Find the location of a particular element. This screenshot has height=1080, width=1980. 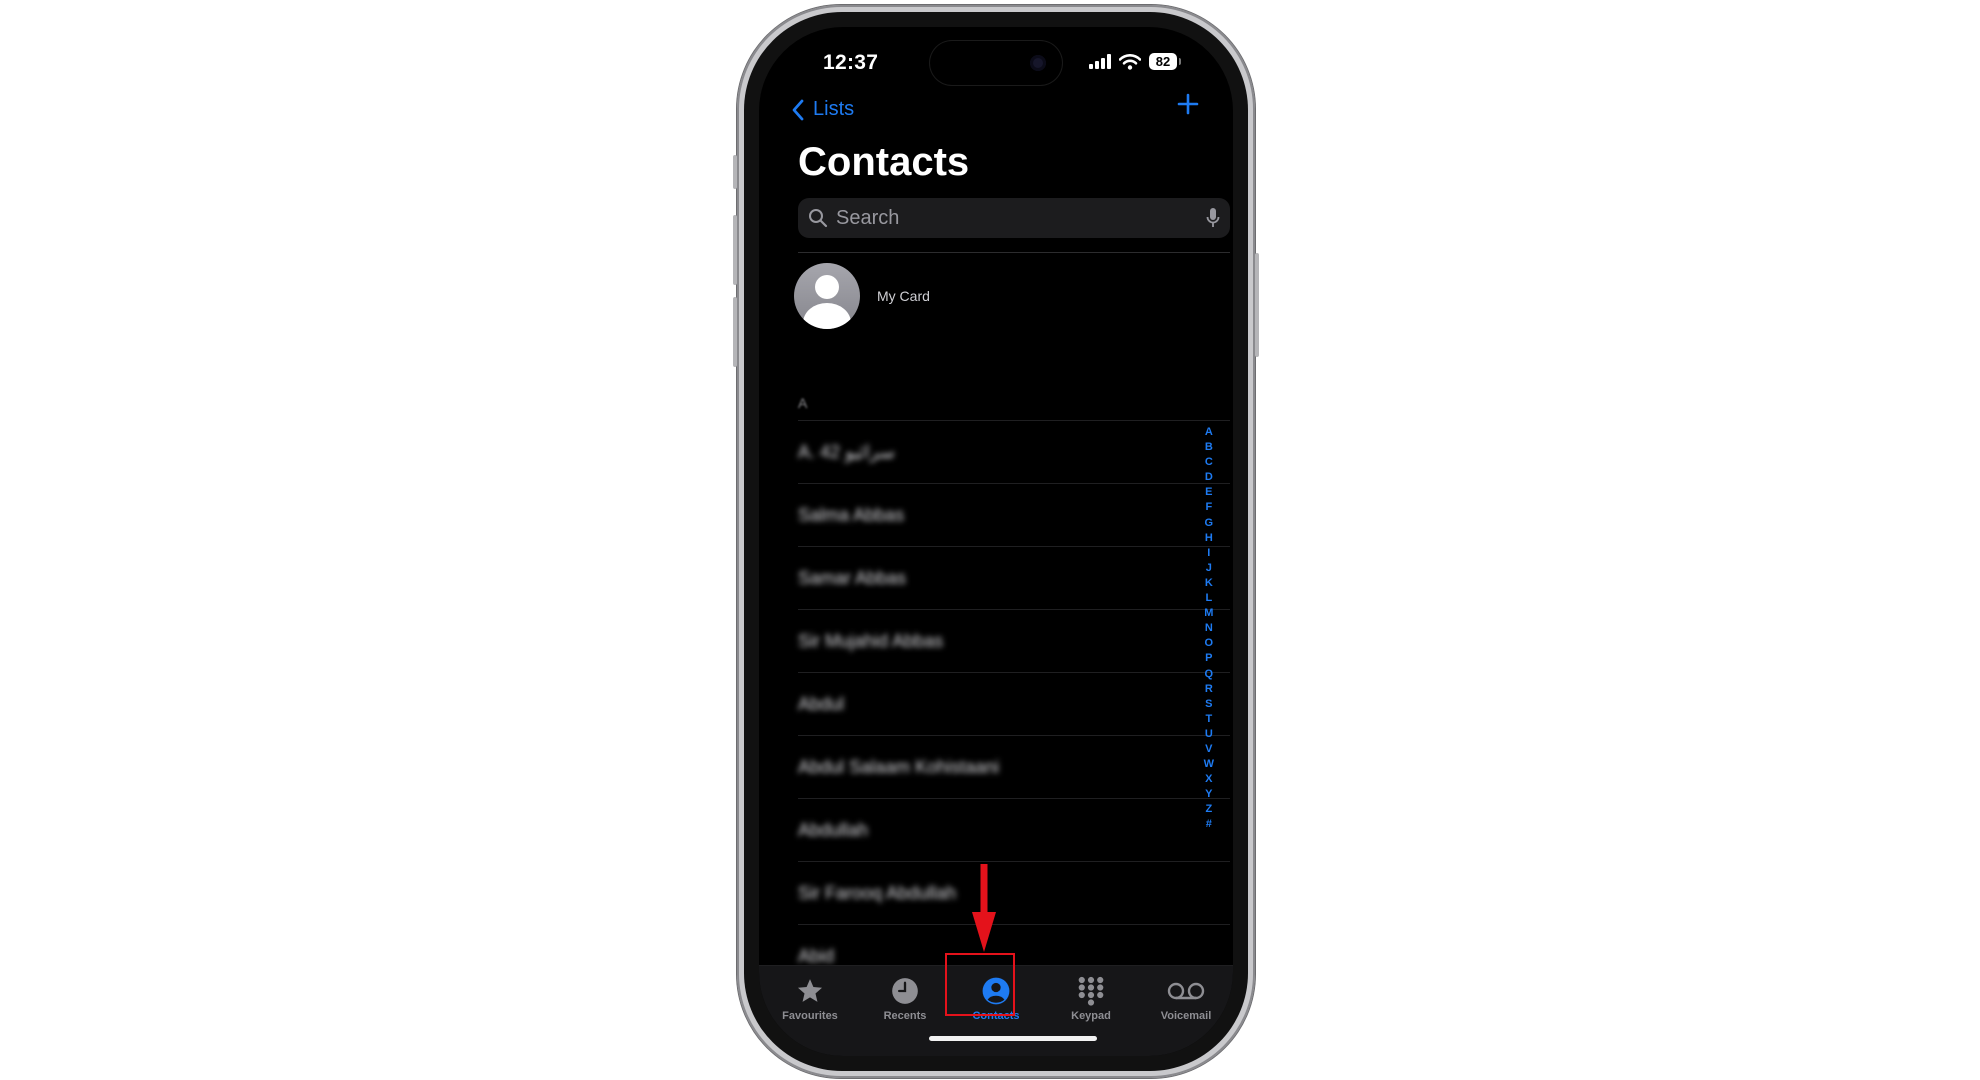

search-field: Search is located at coordinates (1014, 218).